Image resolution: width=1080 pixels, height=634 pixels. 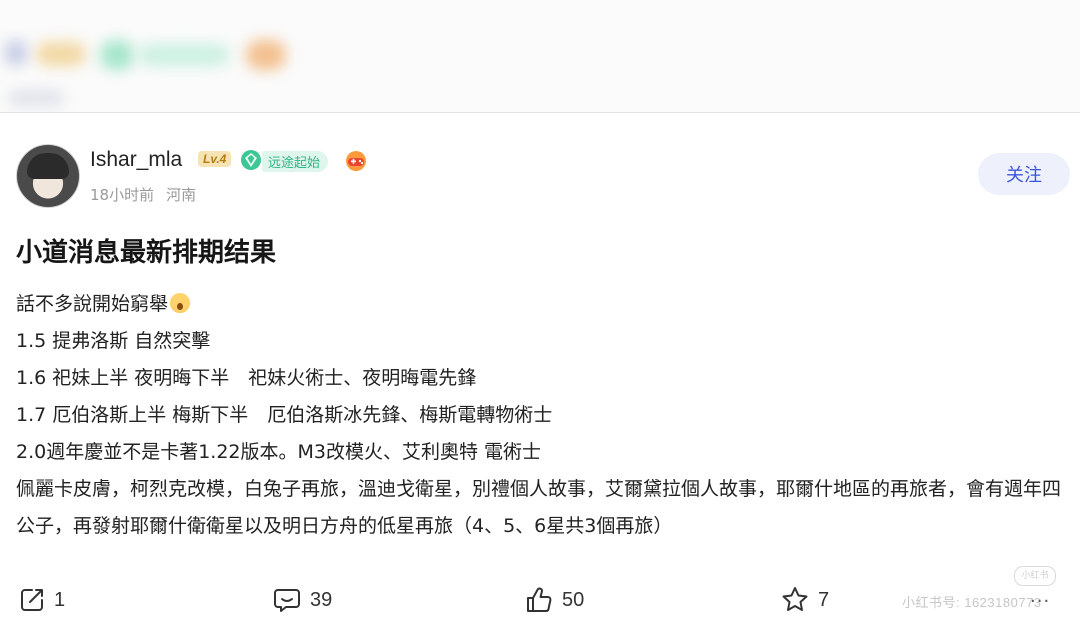 I want to click on post-location: 河南, so click(x=181, y=195).